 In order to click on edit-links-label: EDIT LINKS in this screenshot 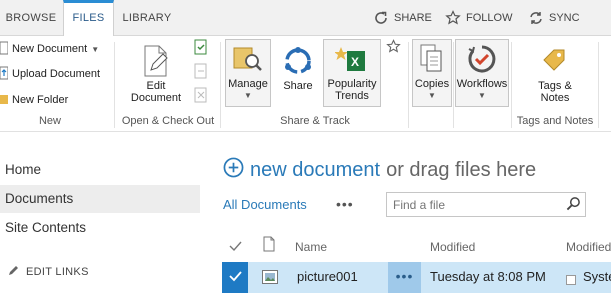, I will do `click(57, 271)`.